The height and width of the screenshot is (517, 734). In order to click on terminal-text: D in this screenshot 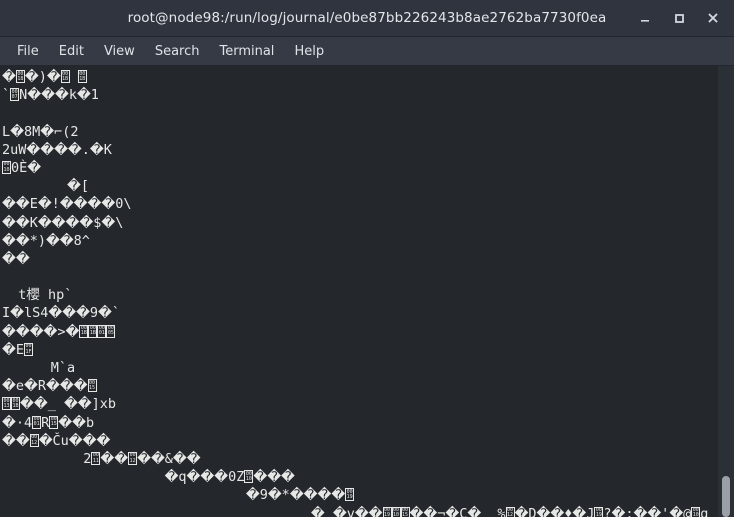, I will do `click(532, 511)`.